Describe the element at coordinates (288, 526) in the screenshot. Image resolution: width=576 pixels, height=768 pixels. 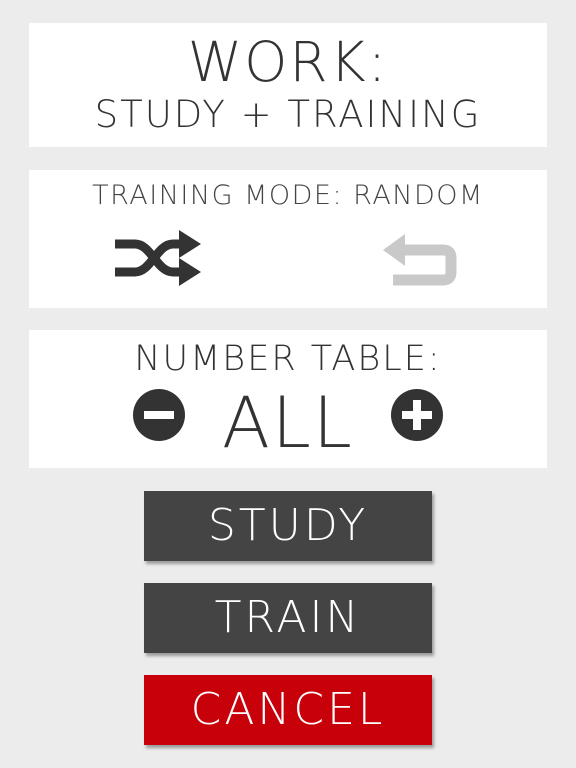
I see `study-button: STUDY` at that location.